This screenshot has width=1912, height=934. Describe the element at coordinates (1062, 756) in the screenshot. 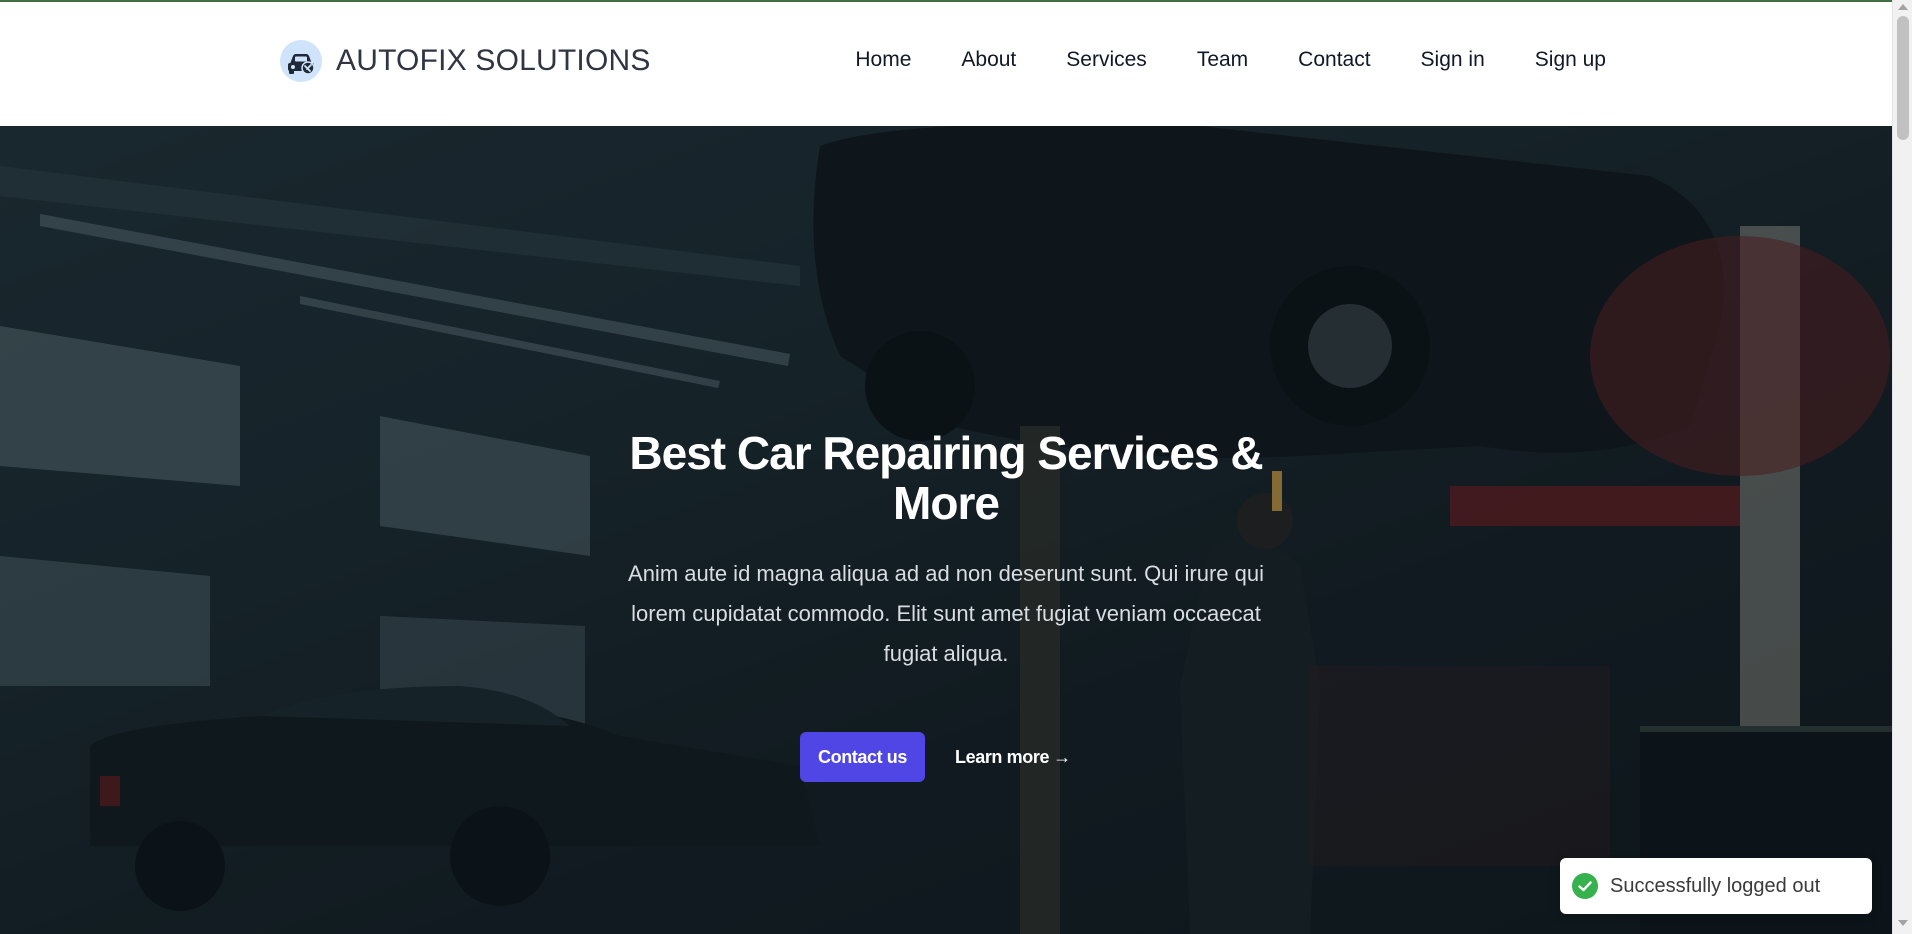

I see `arrow-right-icon: →` at that location.